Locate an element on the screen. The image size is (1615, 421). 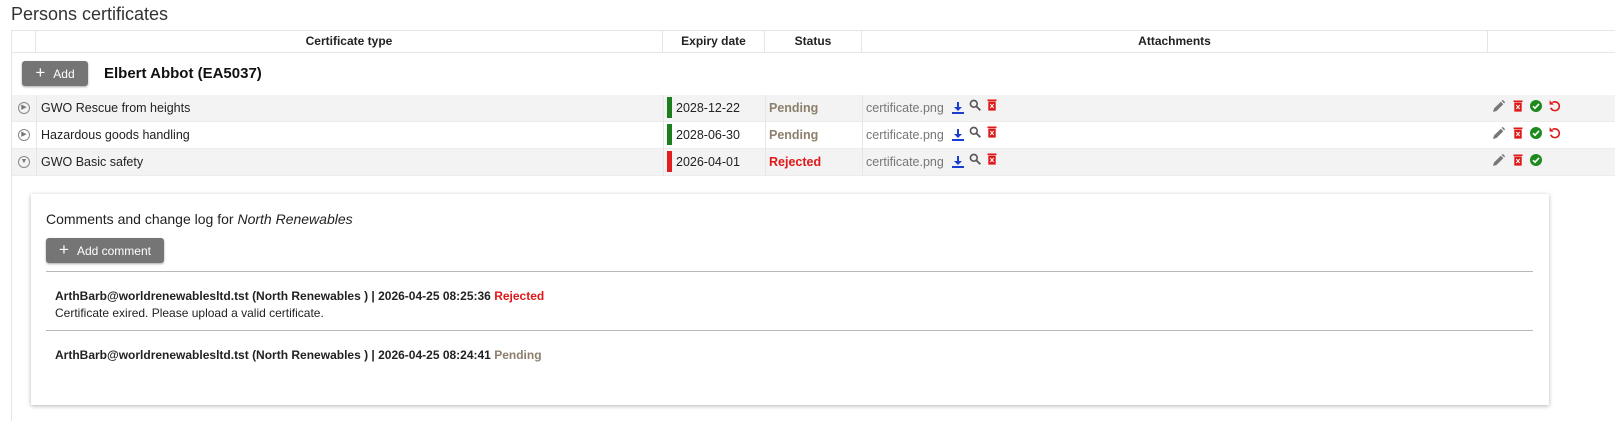
expiry-date-cell: 2026-04-01 is located at coordinates (708, 162).